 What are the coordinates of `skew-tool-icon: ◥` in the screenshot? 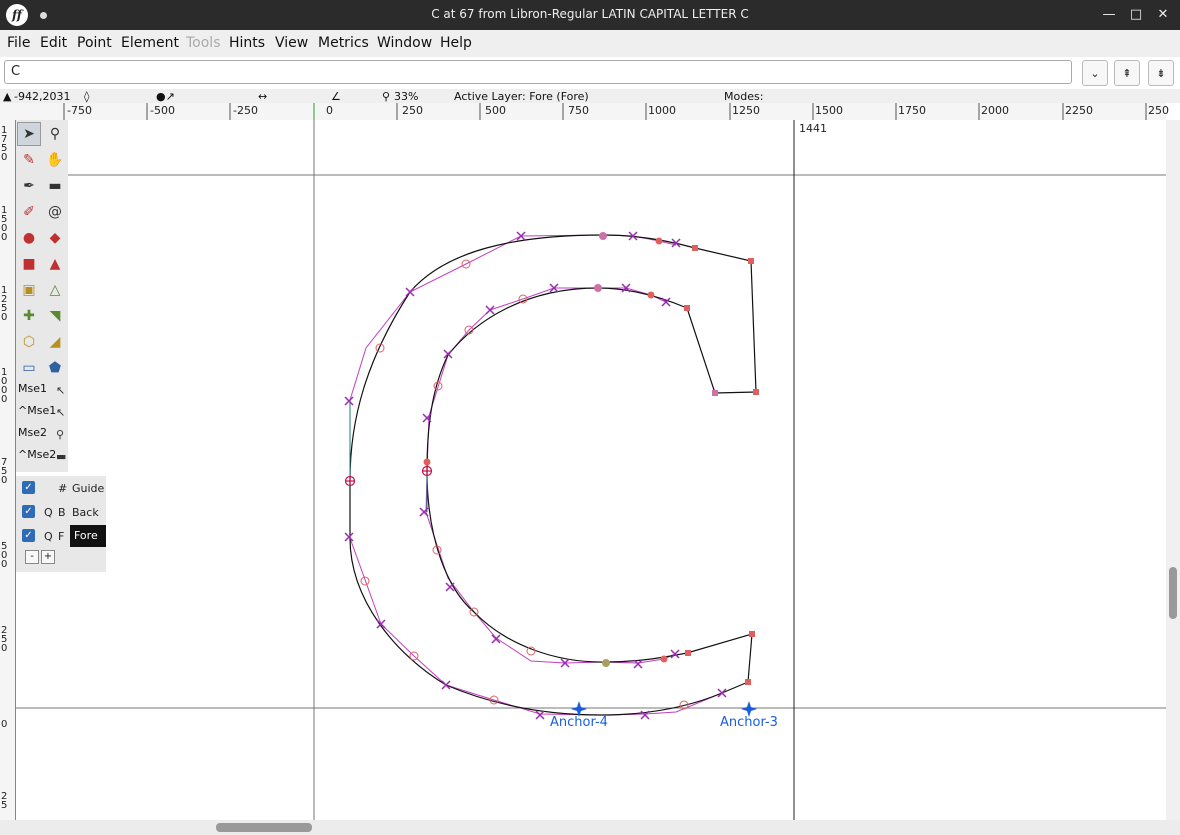 It's located at (55, 316).